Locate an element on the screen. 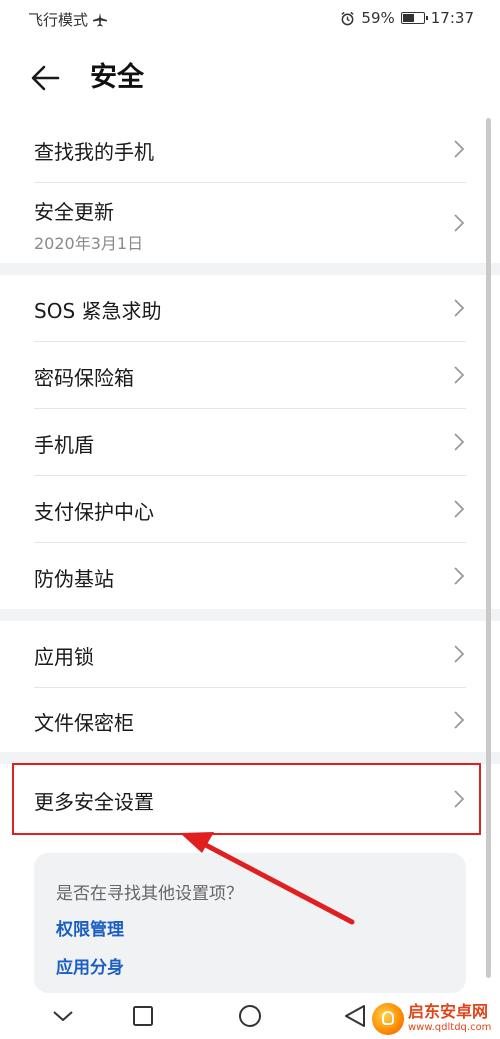  permission-management-link: 权限管理 is located at coordinates (90, 927).